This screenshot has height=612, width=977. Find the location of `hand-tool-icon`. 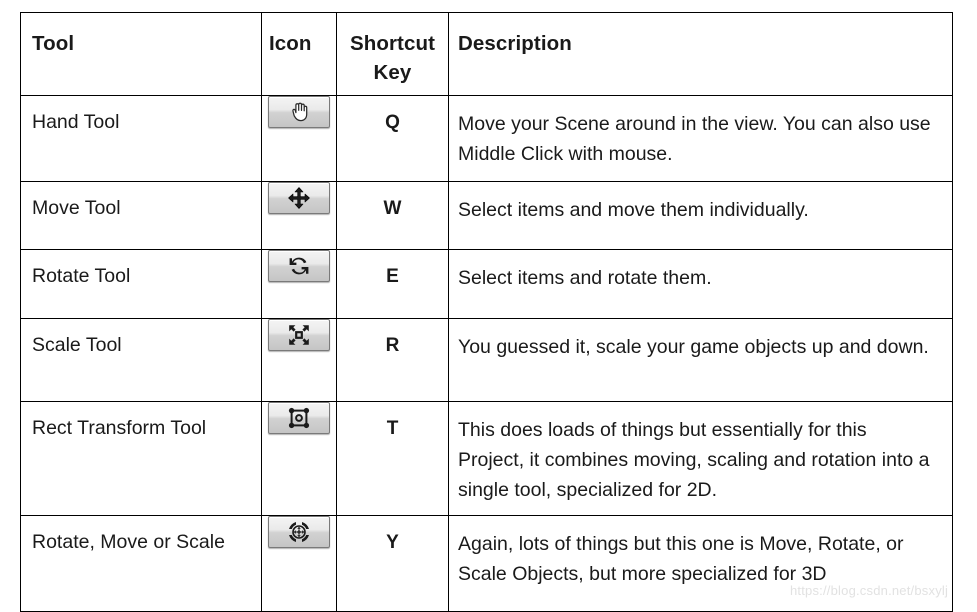

hand-tool-icon is located at coordinates (300, 112).